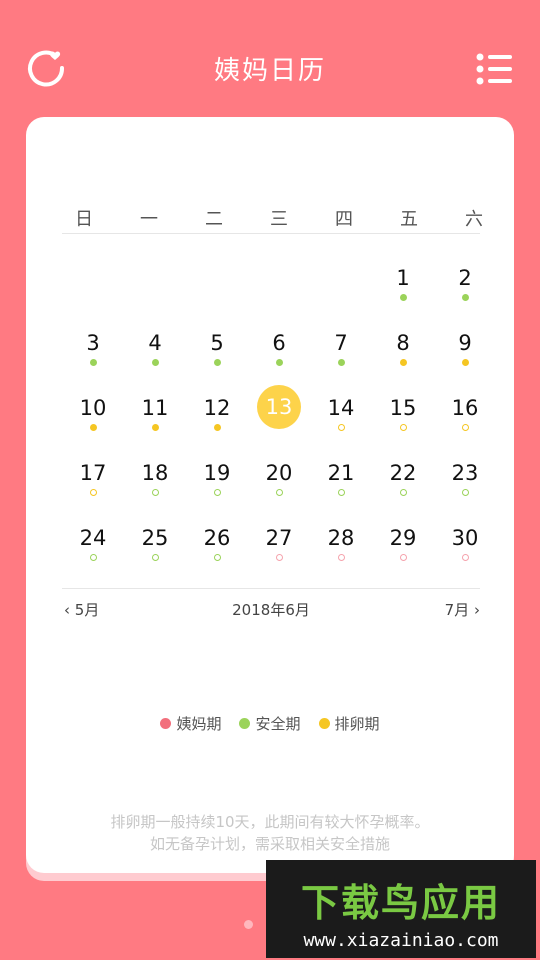 This screenshot has width=540, height=960. I want to click on day-number: 22, so click(403, 473).